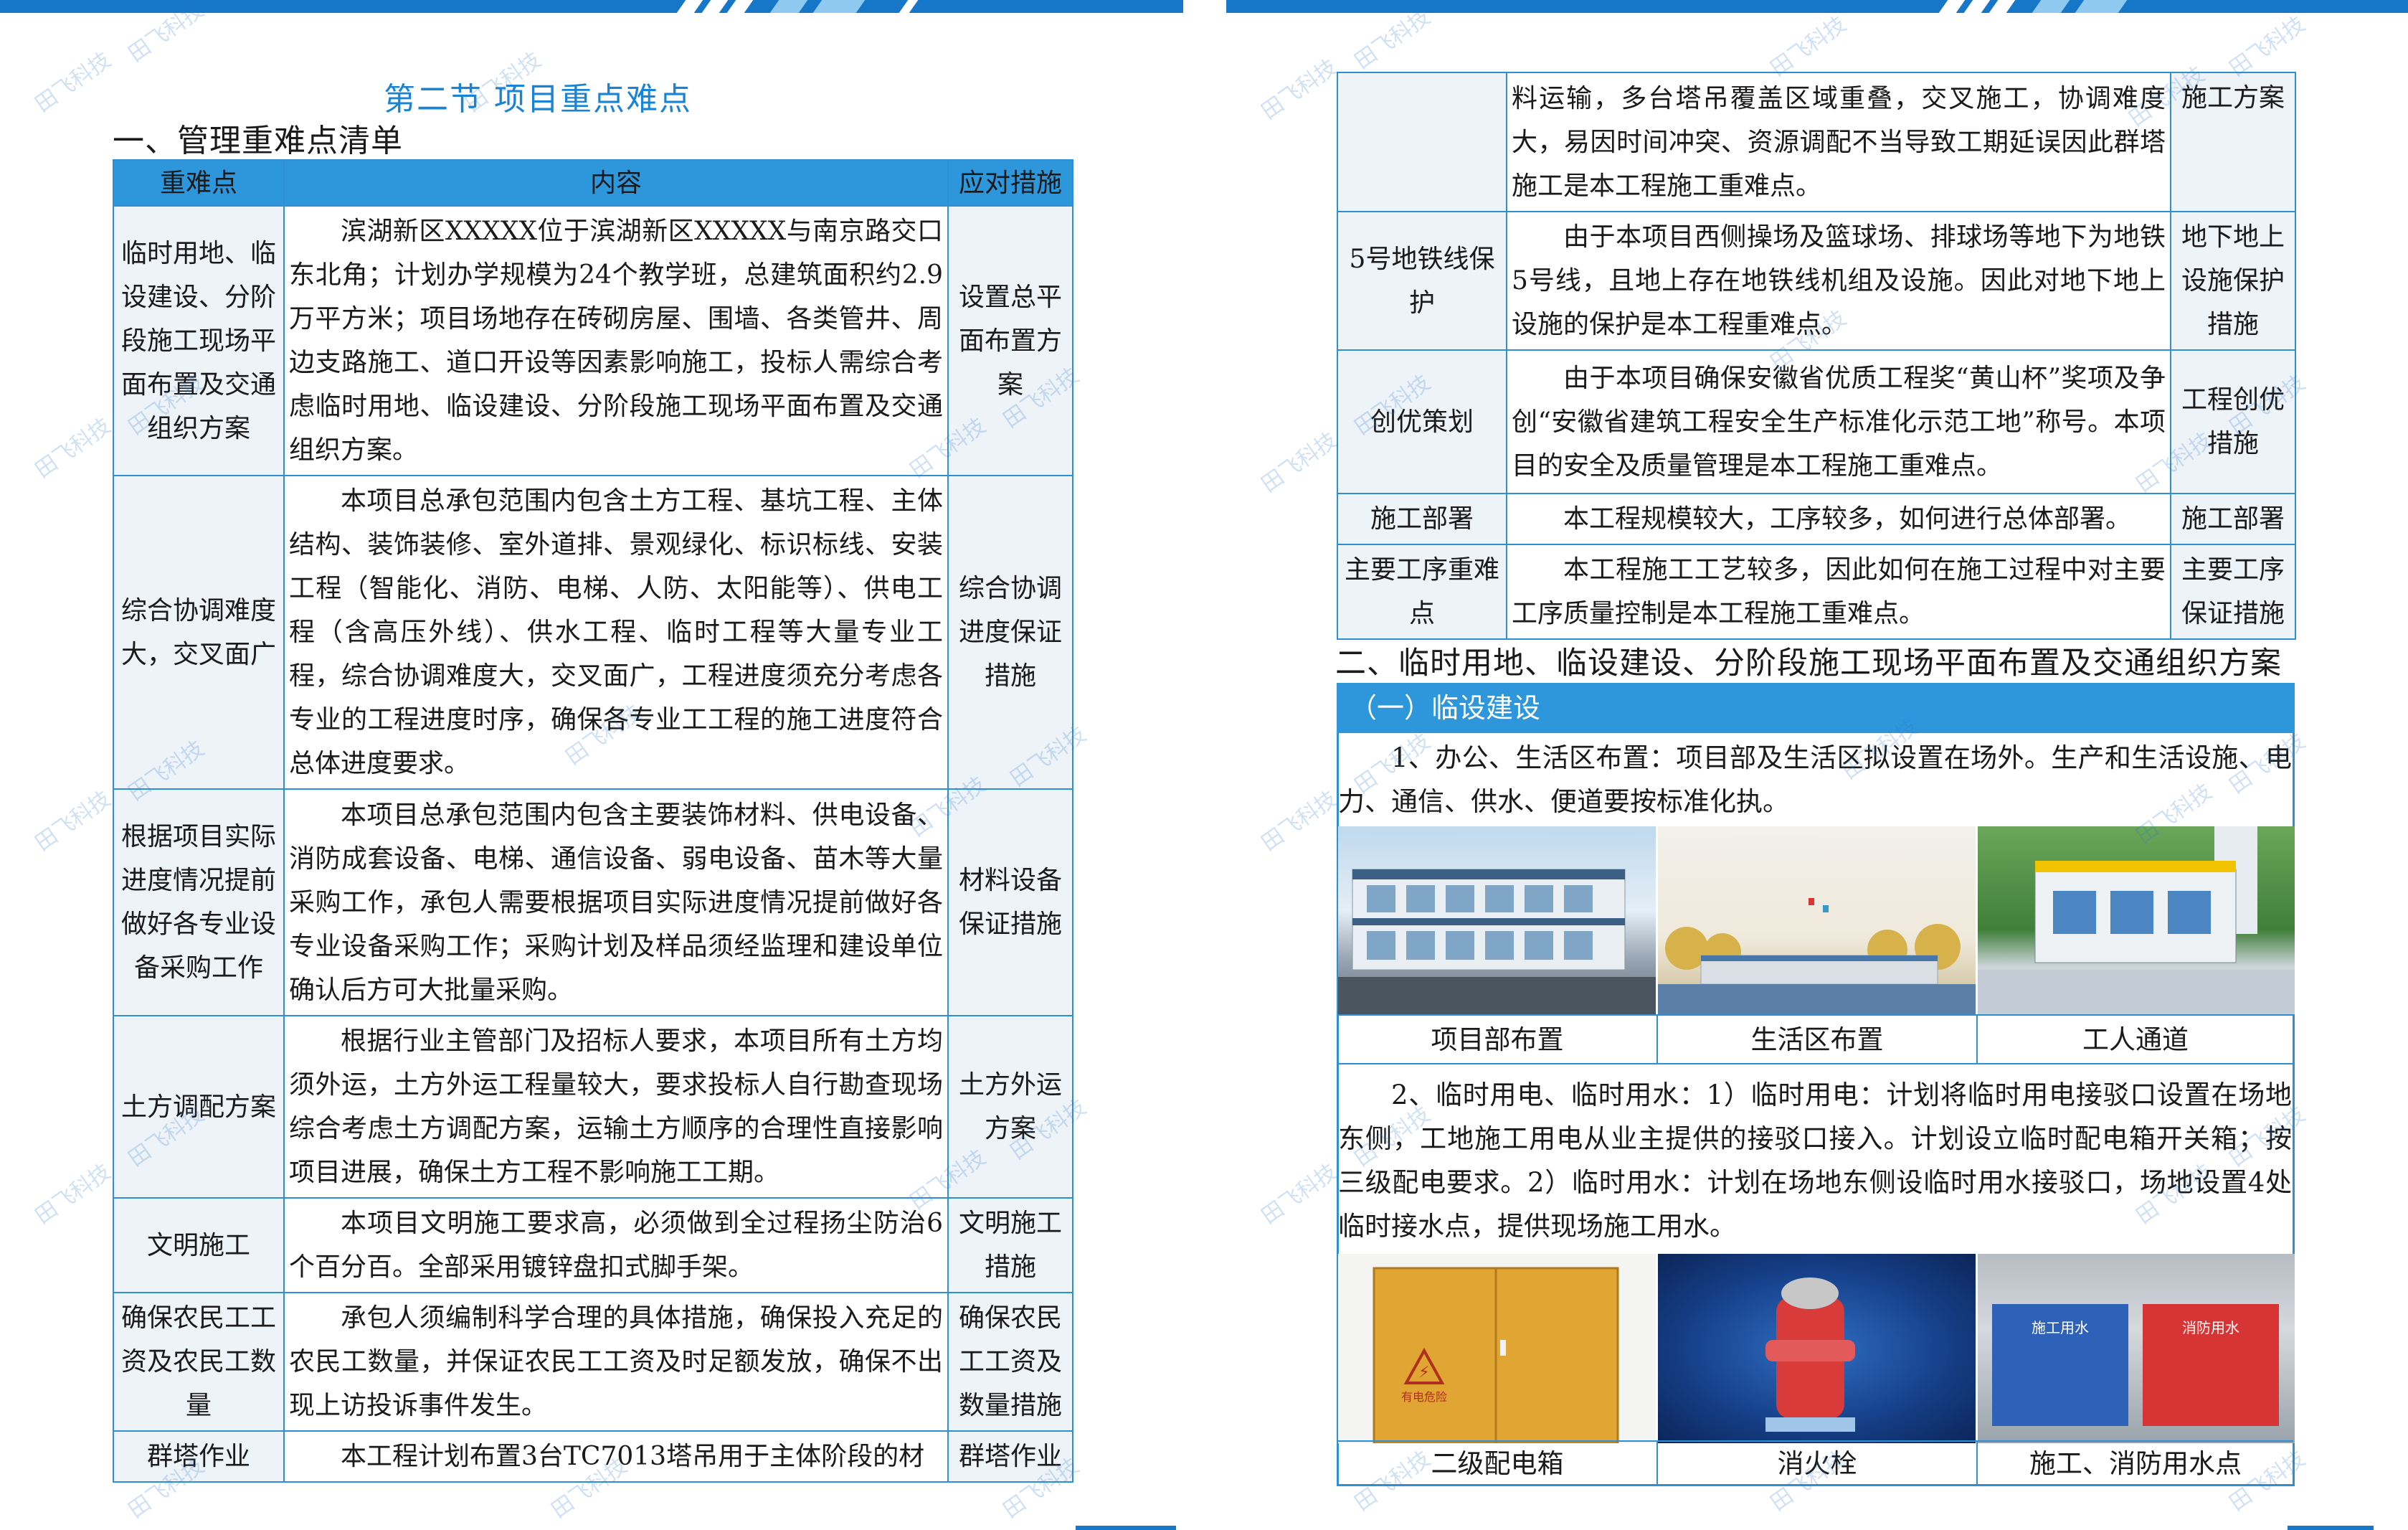  Describe the element at coordinates (258, 141) in the screenshot. I see `heading-management-list: 一、管理重难点清单` at that location.